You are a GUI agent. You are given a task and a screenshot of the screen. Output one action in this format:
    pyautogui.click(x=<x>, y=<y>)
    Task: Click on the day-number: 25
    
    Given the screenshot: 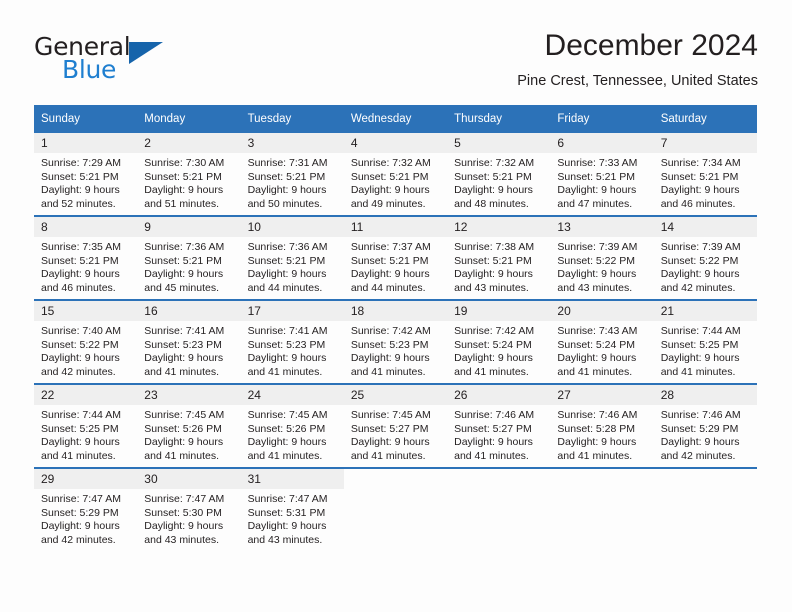 What is the action you would take?
    pyautogui.click(x=395, y=395)
    